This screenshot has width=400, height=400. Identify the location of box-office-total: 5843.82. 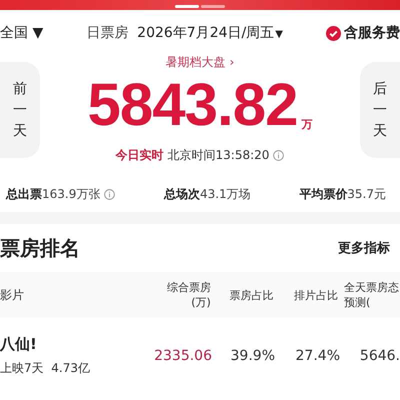
(193, 105).